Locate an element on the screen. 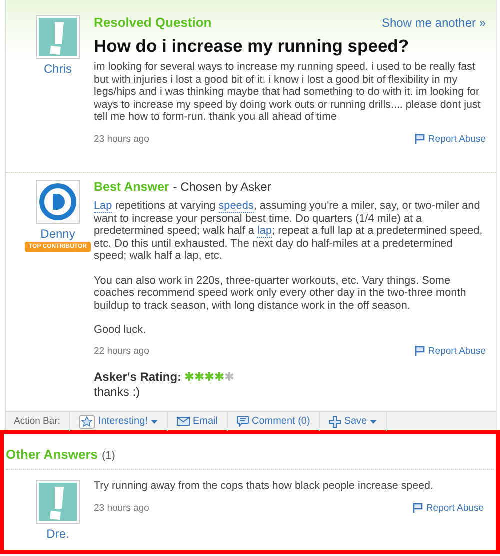 This screenshot has width=500, height=556. question-body: im looking for several ways to increase my running speed. i used to be really fast but with injuries i lost a good bit of it. i know i lost a good bit of flexibility in my legs/hips and i was thinking maybe that had something to do with it. im looking for ways to increase my speed by doing work outs or running drills.... please dont just tell me how to form-run. thank you all ahead of time is located at coordinates (288, 92).